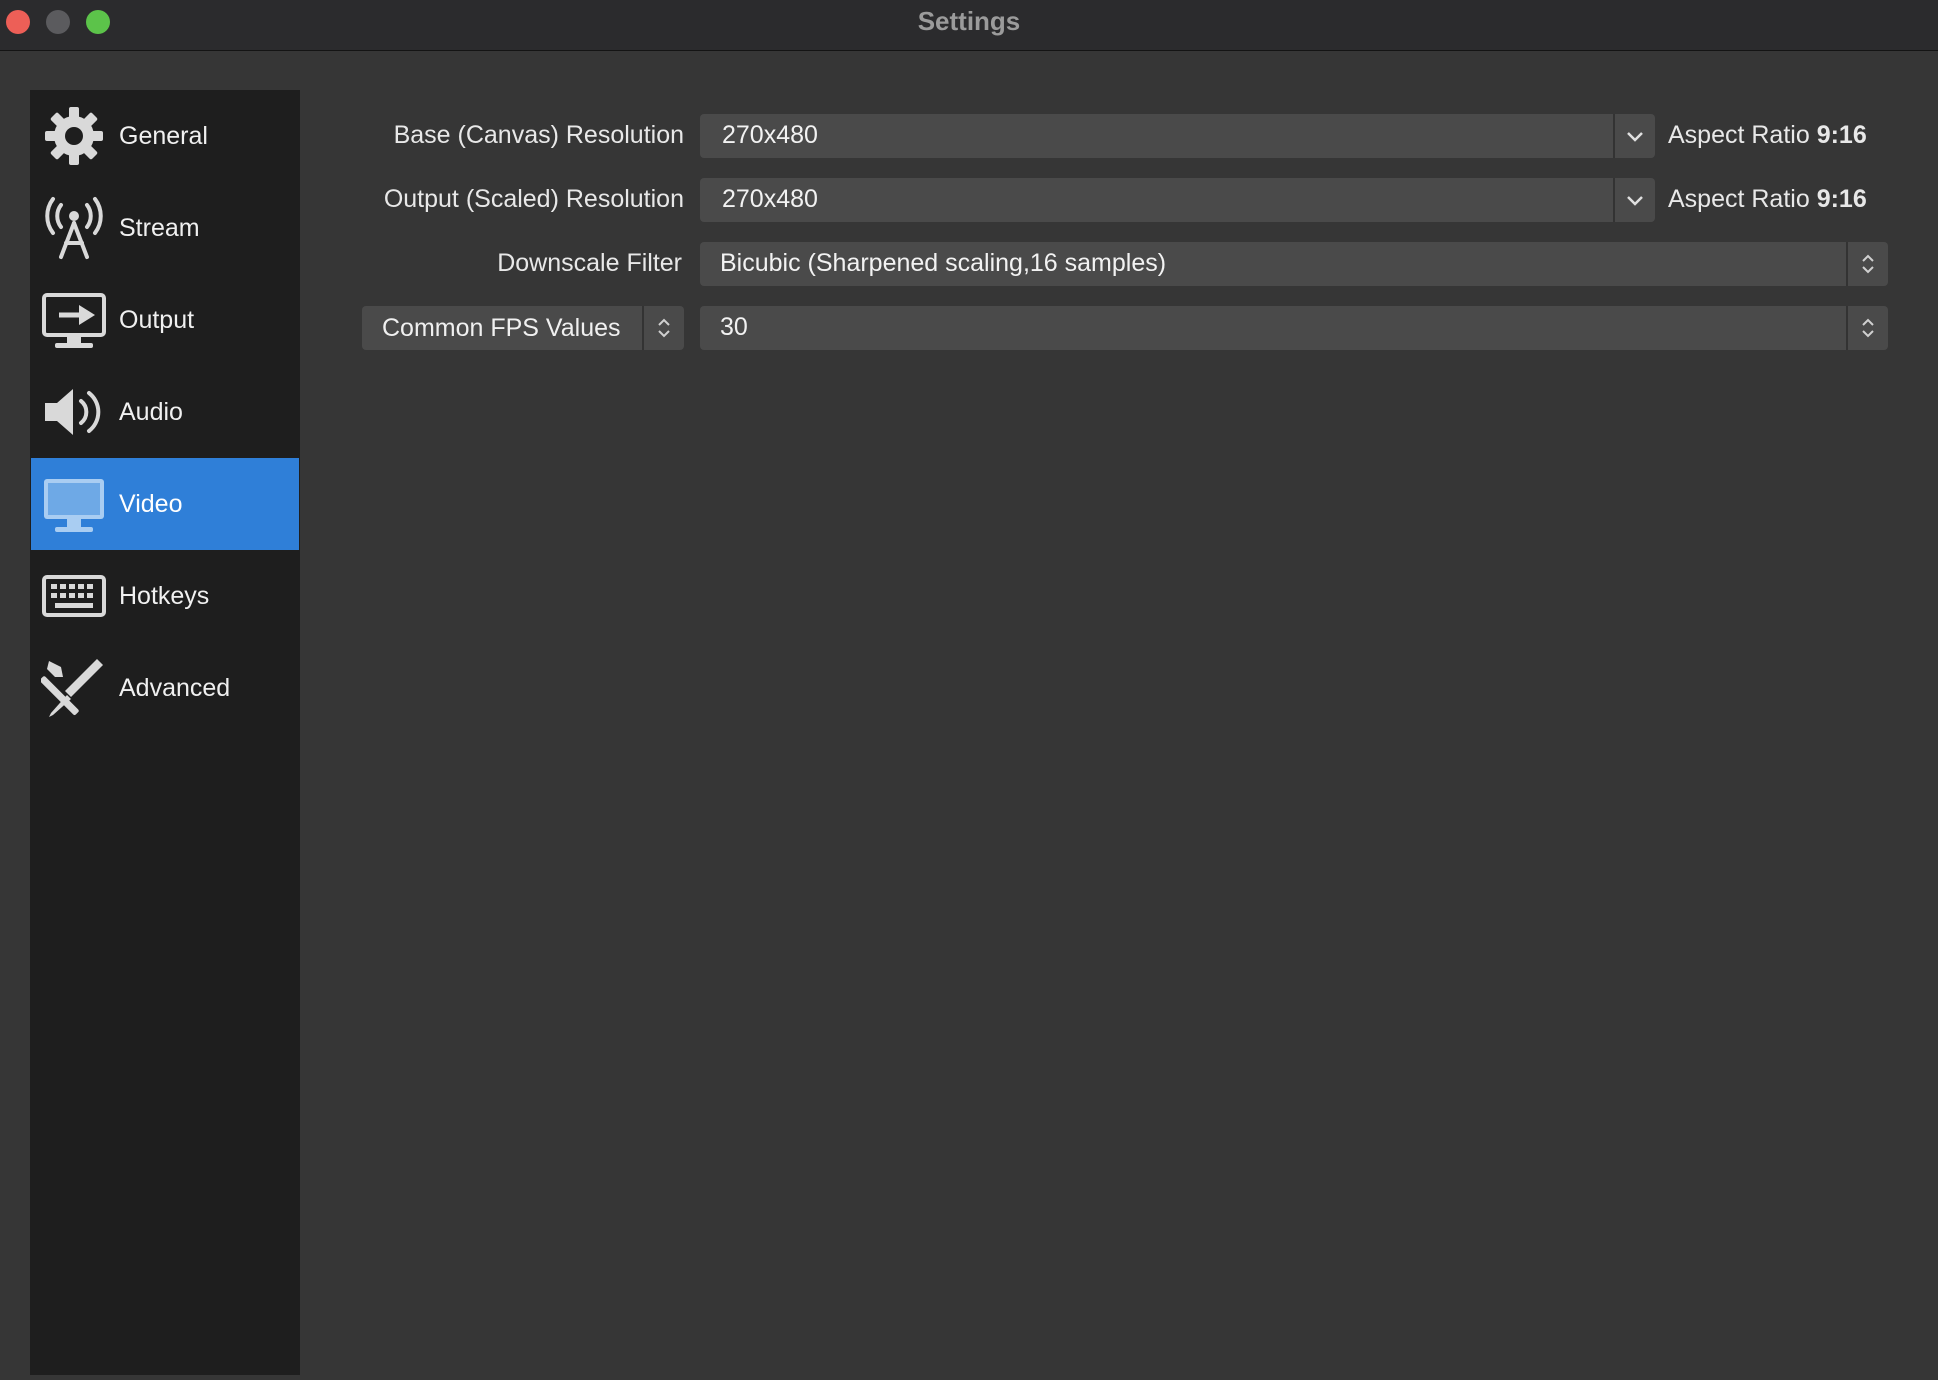  Describe the element at coordinates (1294, 264) in the screenshot. I see `downscale-filter-select: Bicubic (Sharpened scaling,16 samples)` at that location.